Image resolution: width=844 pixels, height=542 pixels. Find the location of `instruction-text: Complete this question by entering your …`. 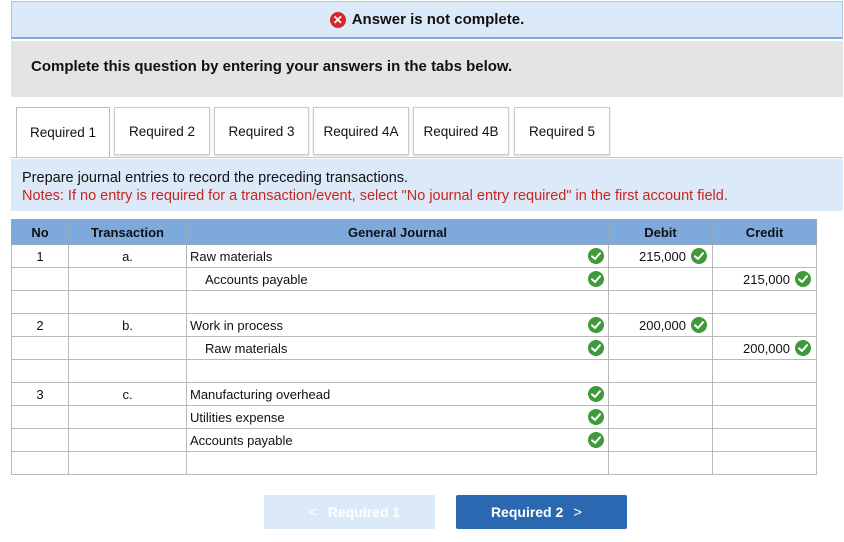

instruction-text: Complete this question by entering your … is located at coordinates (272, 66).